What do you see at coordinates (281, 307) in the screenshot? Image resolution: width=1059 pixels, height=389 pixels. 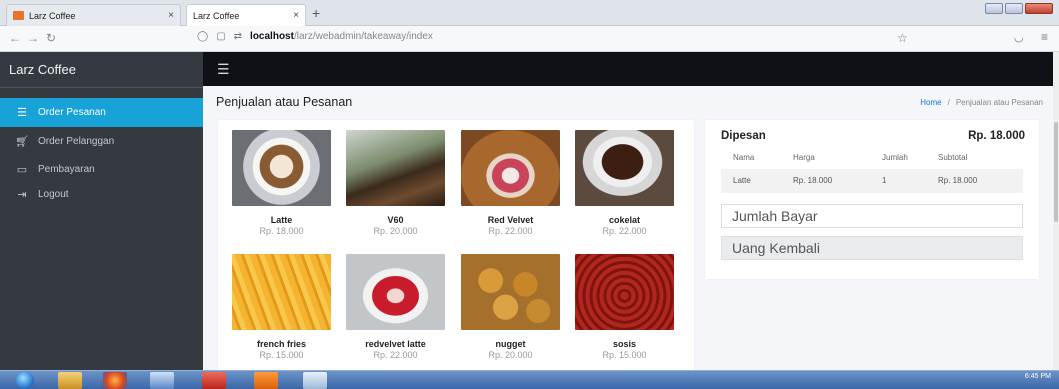 I see `product-card-french-fries: french fries Rp. 15.000` at bounding box center [281, 307].